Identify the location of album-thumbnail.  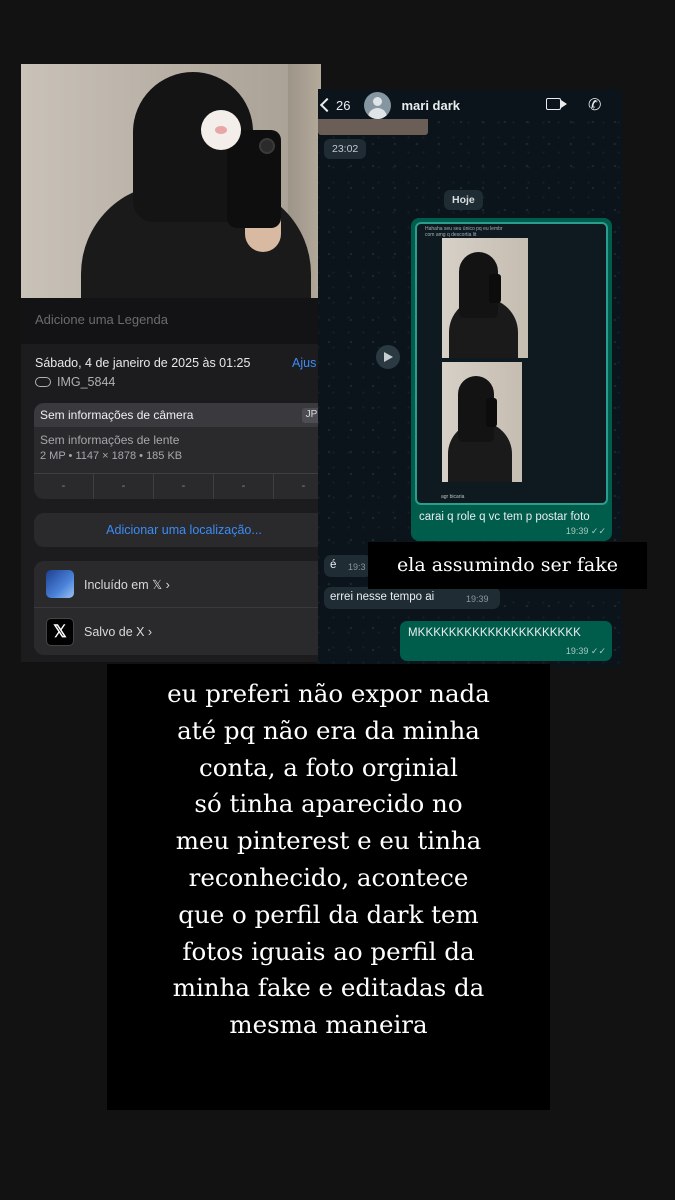
(60, 584).